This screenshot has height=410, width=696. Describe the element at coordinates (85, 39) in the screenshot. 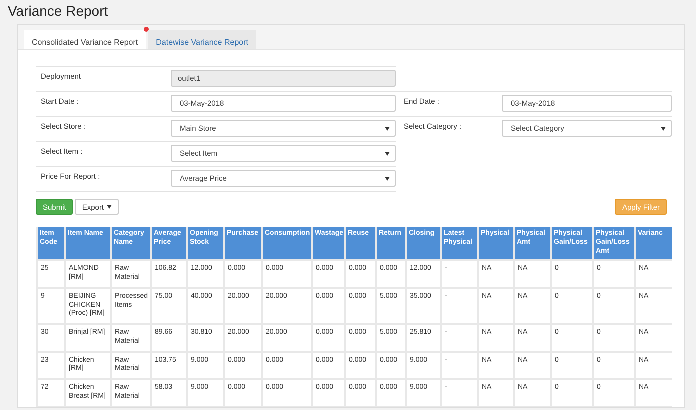

I see `tab: Consolidated Variance Report` at that location.